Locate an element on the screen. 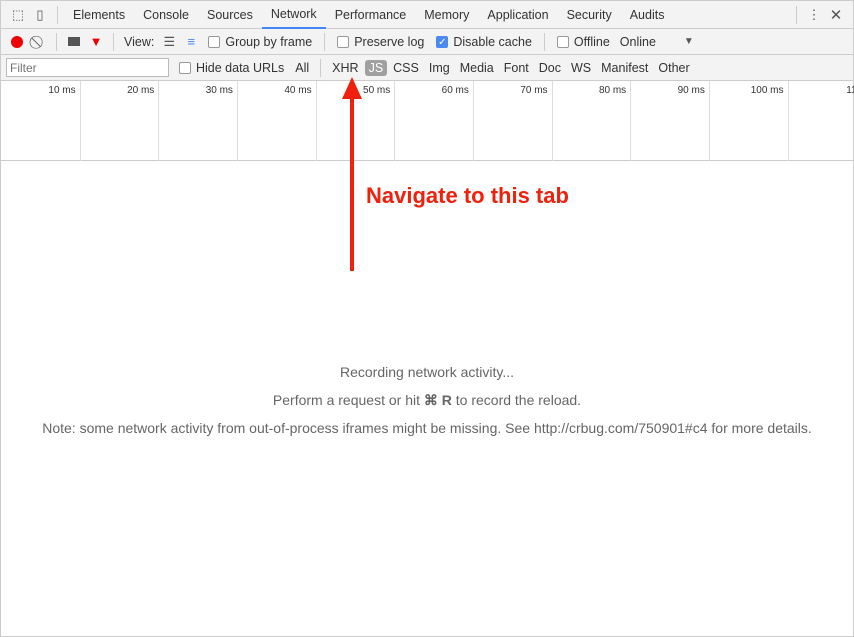  disable-cache-checkbox: ✓ Disable cache is located at coordinates (484, 42).